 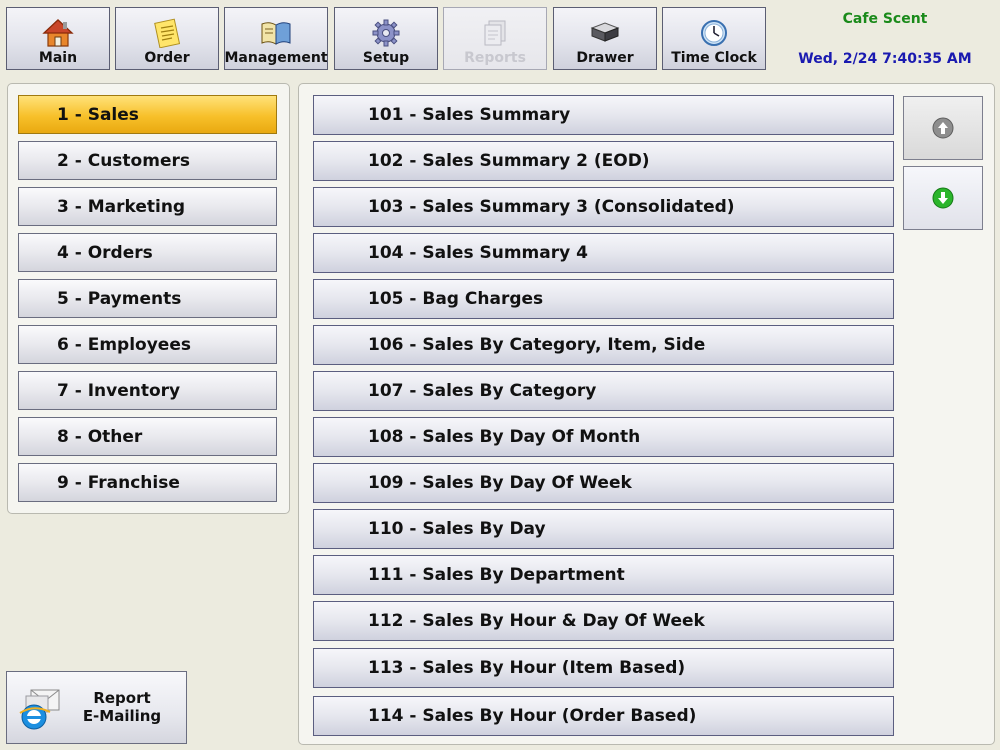 I want to click on management-button: Management, so click(x=276, y=38).